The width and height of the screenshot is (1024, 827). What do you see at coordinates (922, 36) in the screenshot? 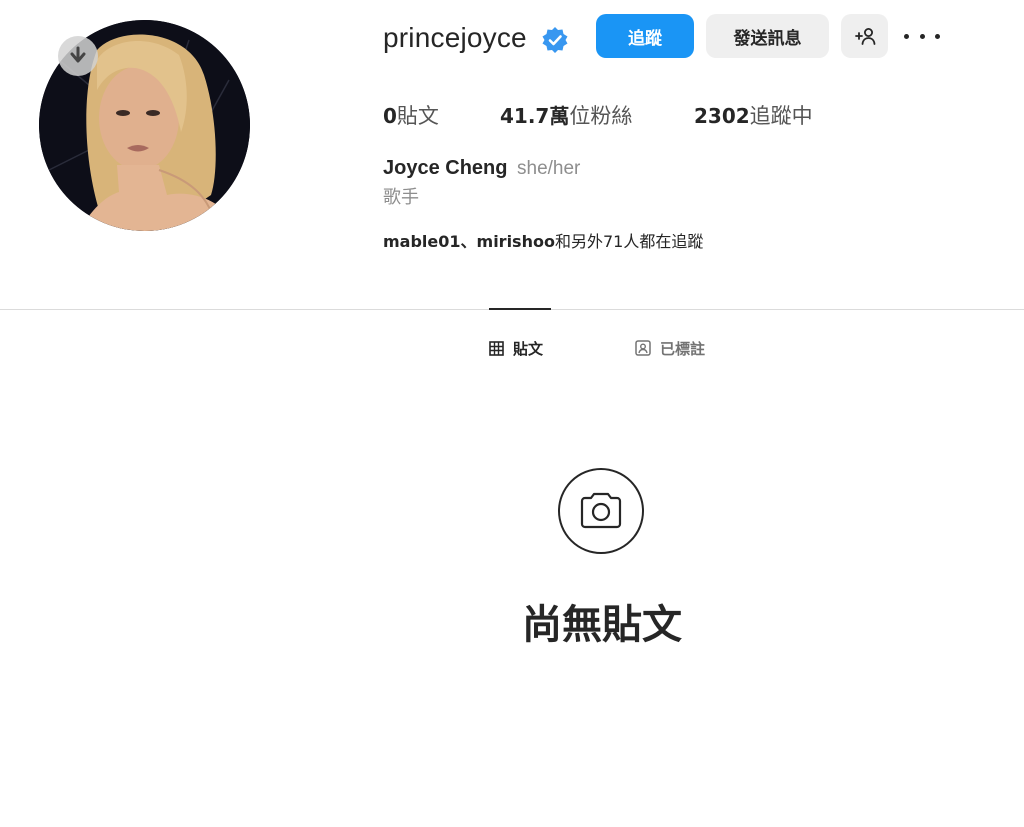
I see `more-options-icon` at bounding box center [922, 36].